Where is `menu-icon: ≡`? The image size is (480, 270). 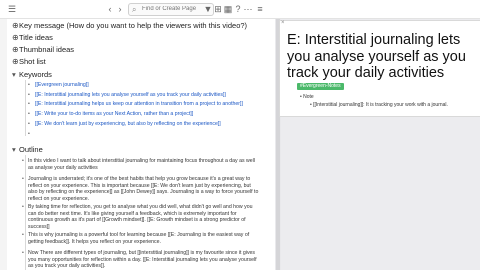 menu-icon: ≡ is located at coordinates (260, 9).